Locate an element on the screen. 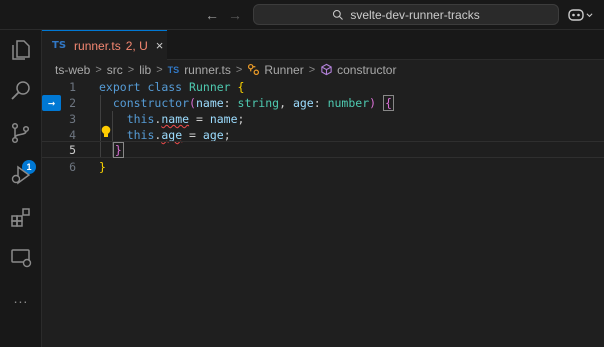 This screenshot has width=604, height=347. tab-runner-ts: TS runner.ts 2, U × is located at coordinates (104, 45).